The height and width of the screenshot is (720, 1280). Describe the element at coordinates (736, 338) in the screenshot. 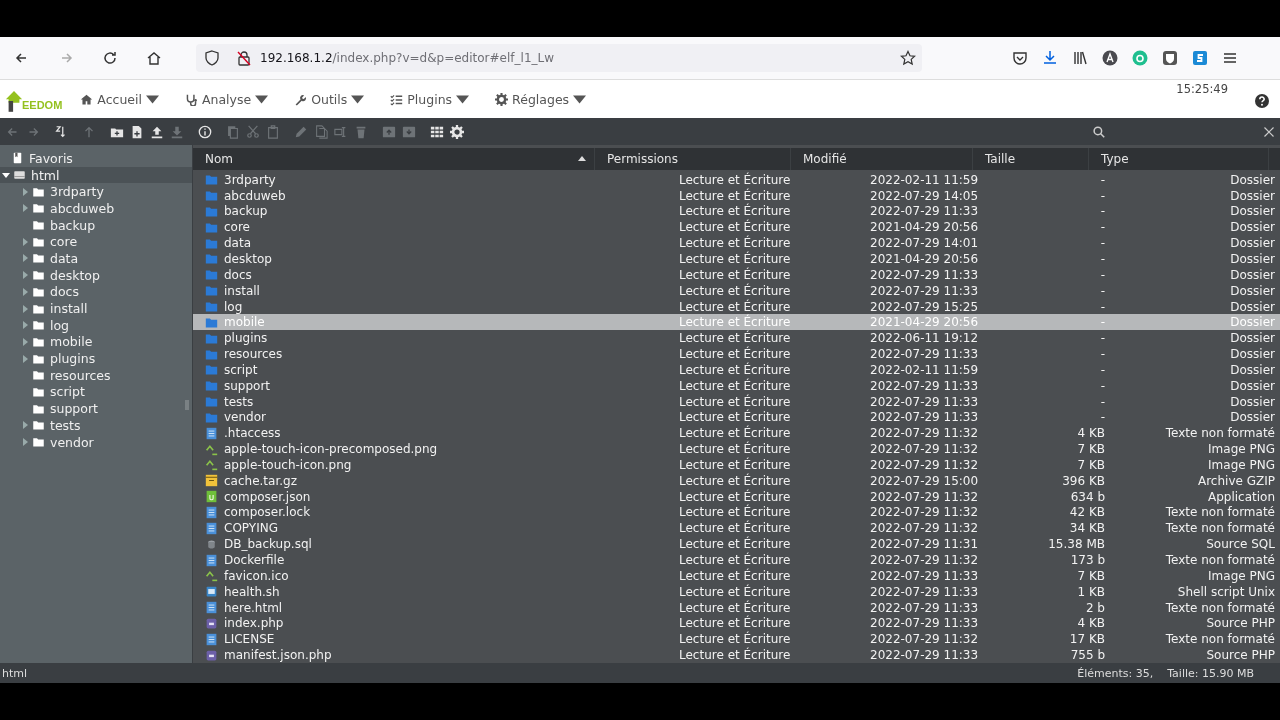

I see `file-row: plugins Lecture et Écriture 2022-06-11 19:12 - Dossier` at that location.